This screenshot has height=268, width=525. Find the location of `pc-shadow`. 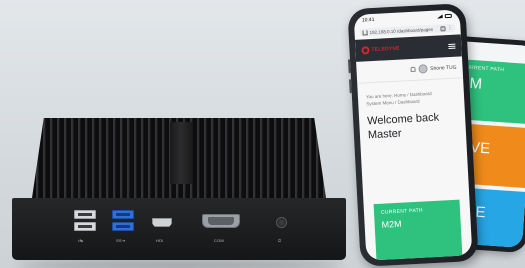

pc-shadow is located at coordinates (179, 264).